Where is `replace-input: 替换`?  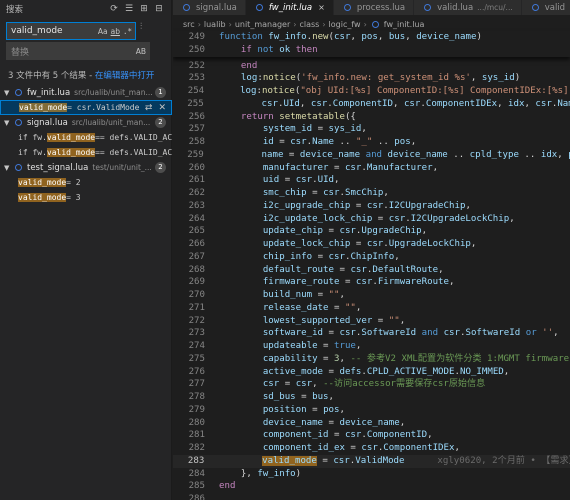
replace-input: 替换 is located at coordinates (73, 51).